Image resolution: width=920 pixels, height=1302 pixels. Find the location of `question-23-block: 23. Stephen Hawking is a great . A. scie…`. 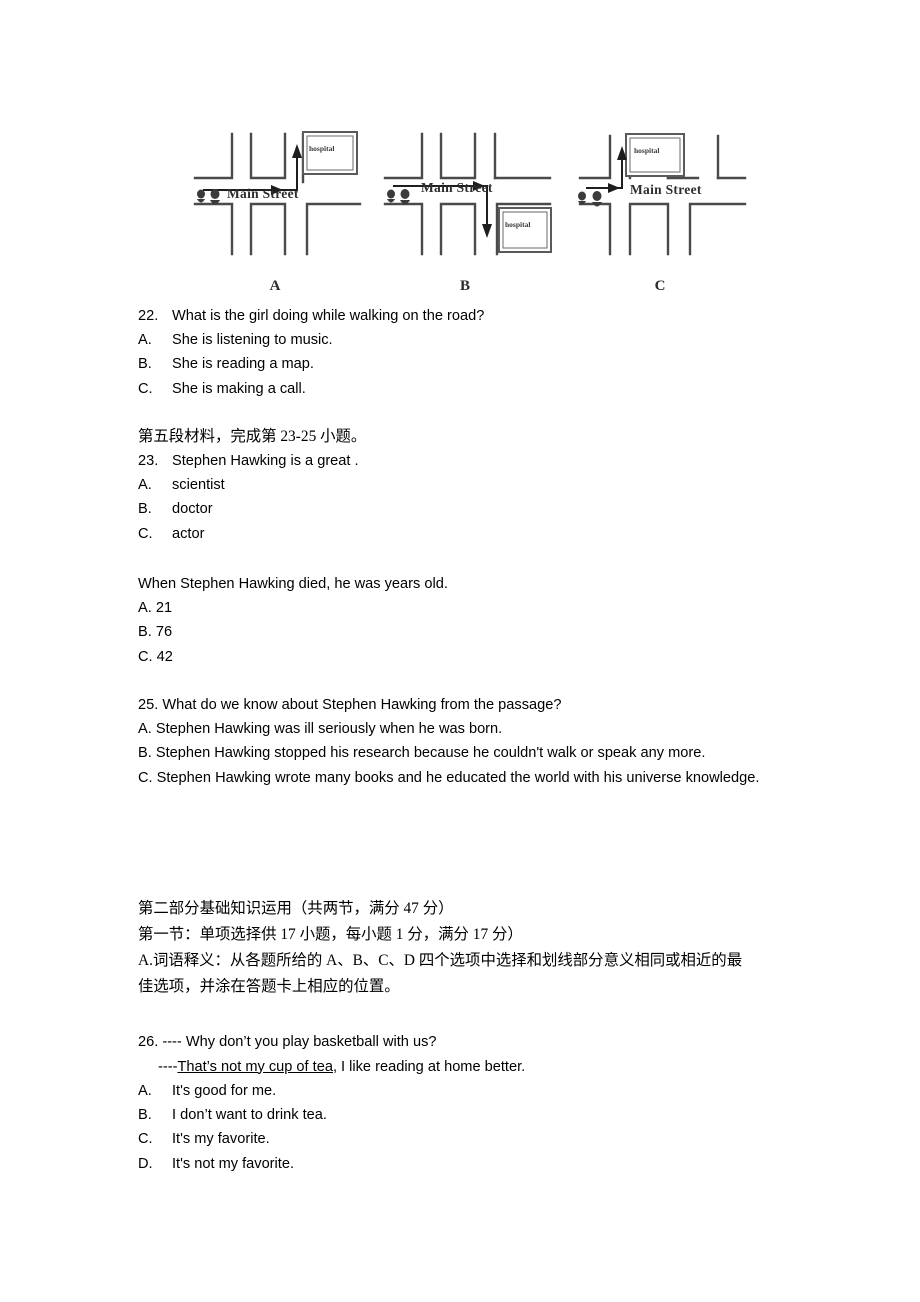

question-23-block: 23. Stephen Hawking is a great . A. scie… is located at coordinates (488, 497).